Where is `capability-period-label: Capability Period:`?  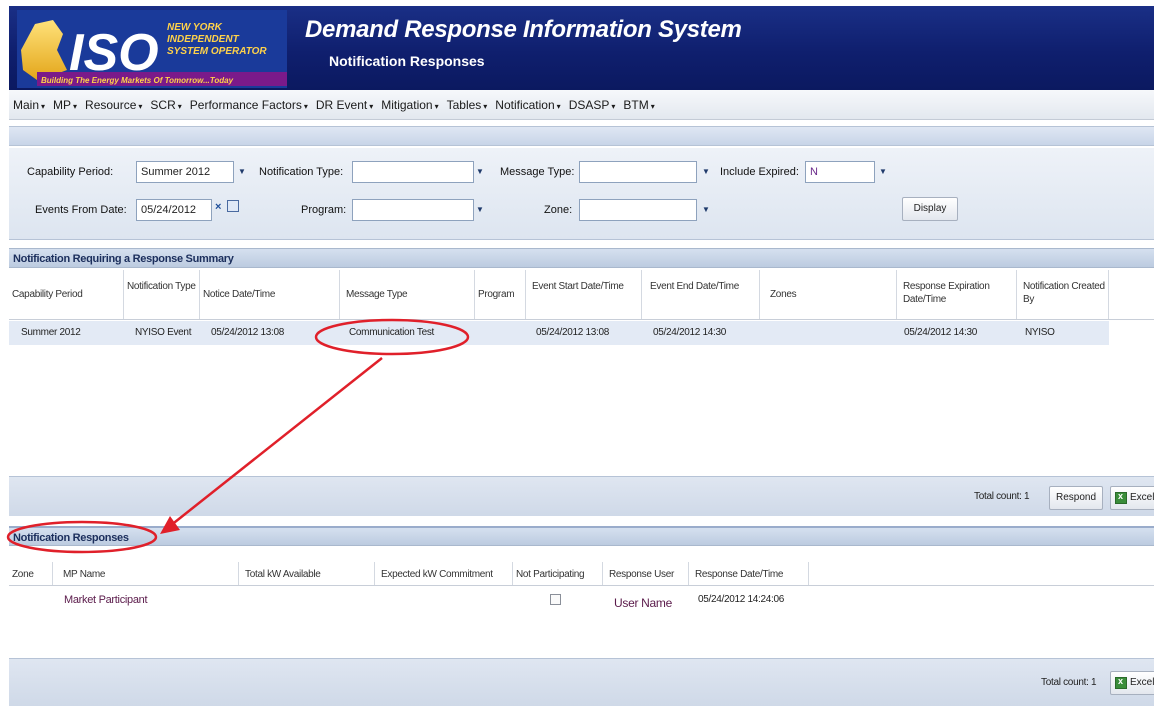 capability-period-label: Capability Period: is located at coordinates (70, 172).